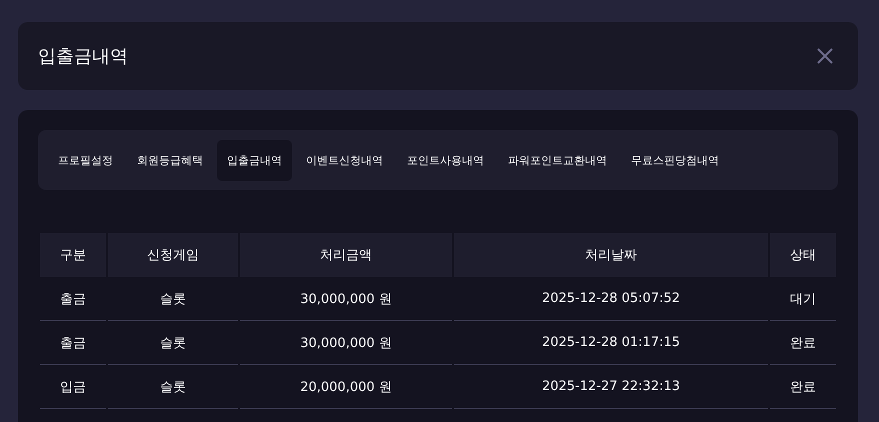  Describe the element at coordinates (346, 255) in the screenshot. I see `column-header: 처리금액` at that location.